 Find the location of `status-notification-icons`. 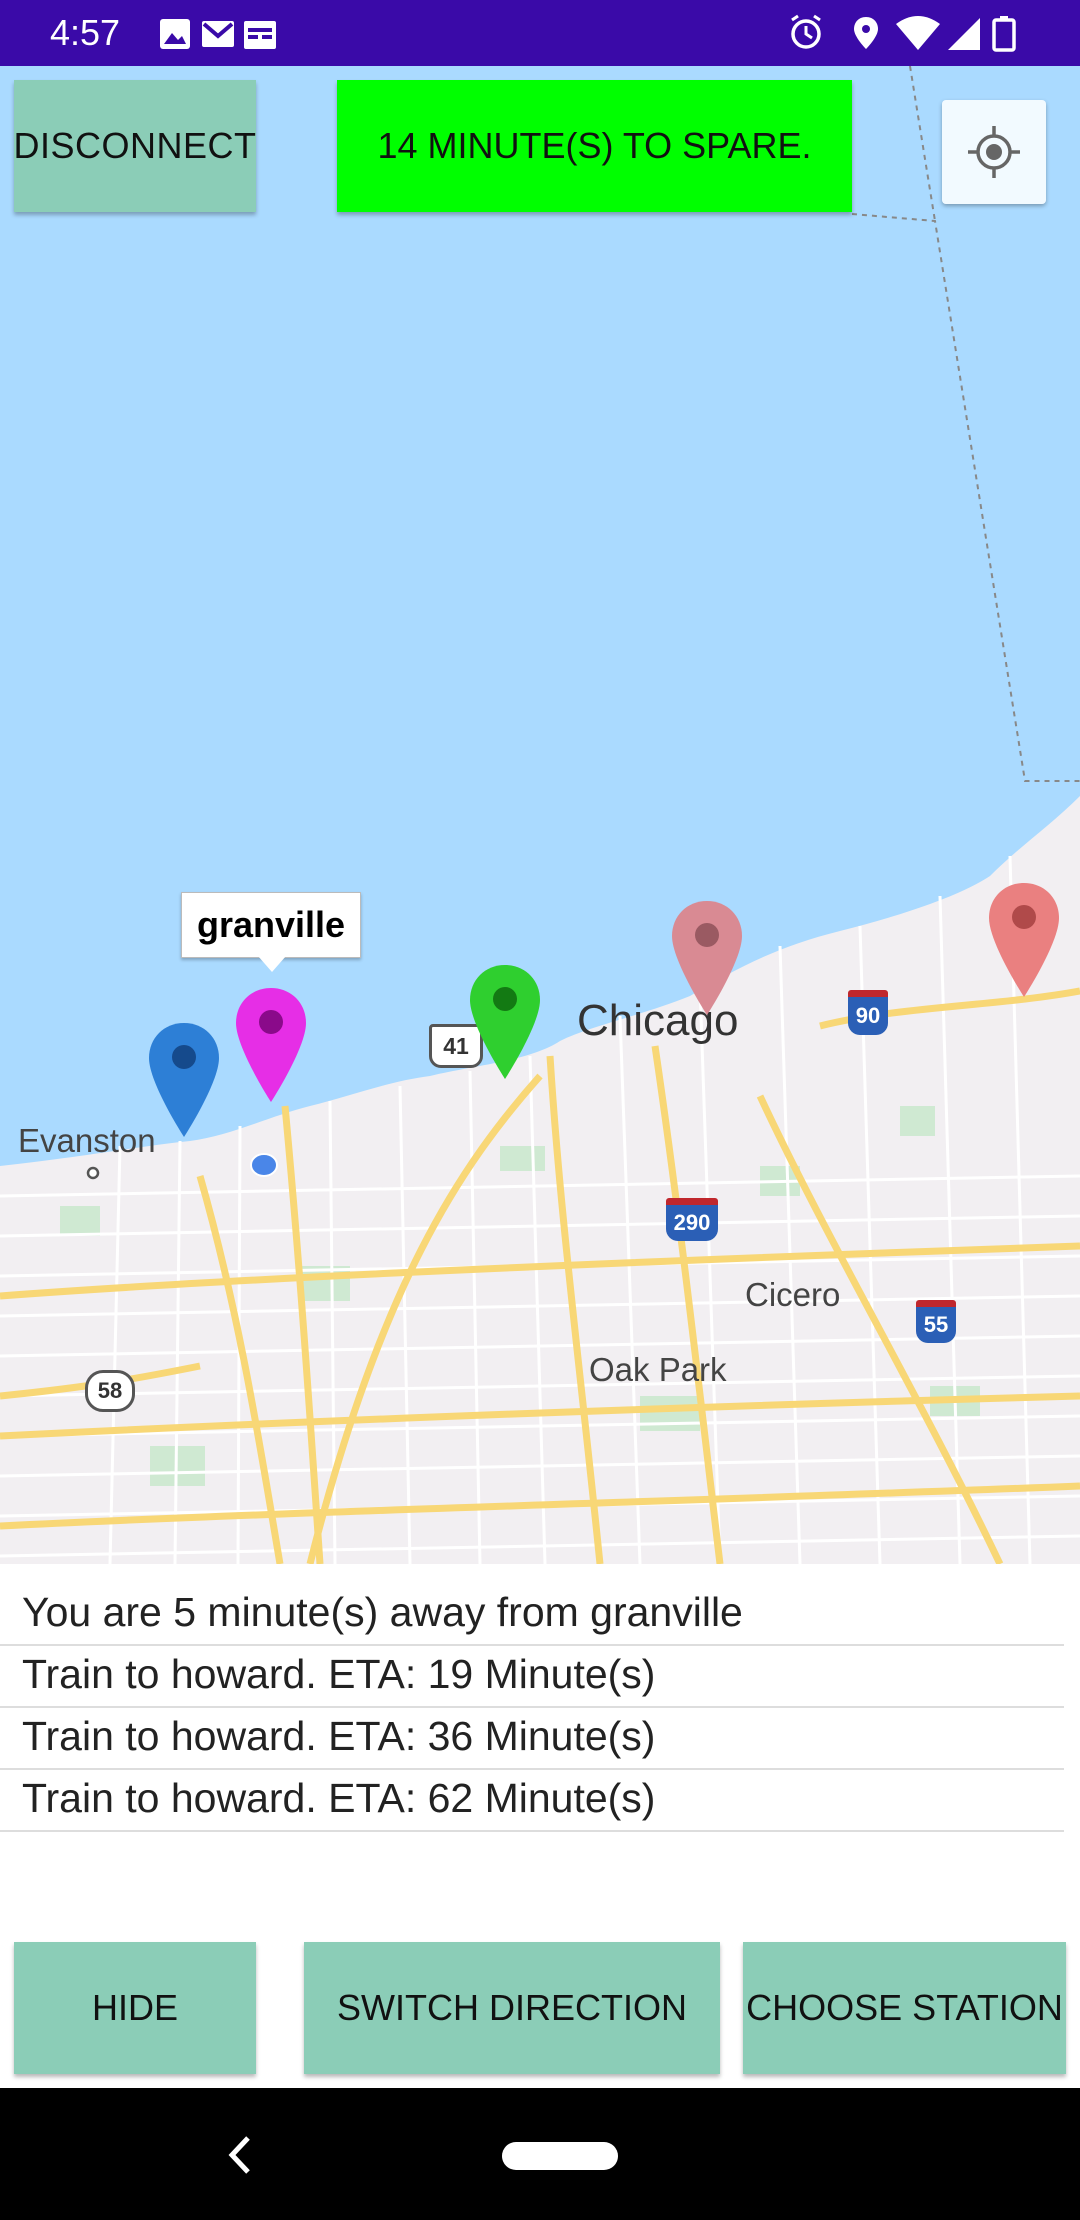

status-notification-icons is located at coordinates (218, 34).